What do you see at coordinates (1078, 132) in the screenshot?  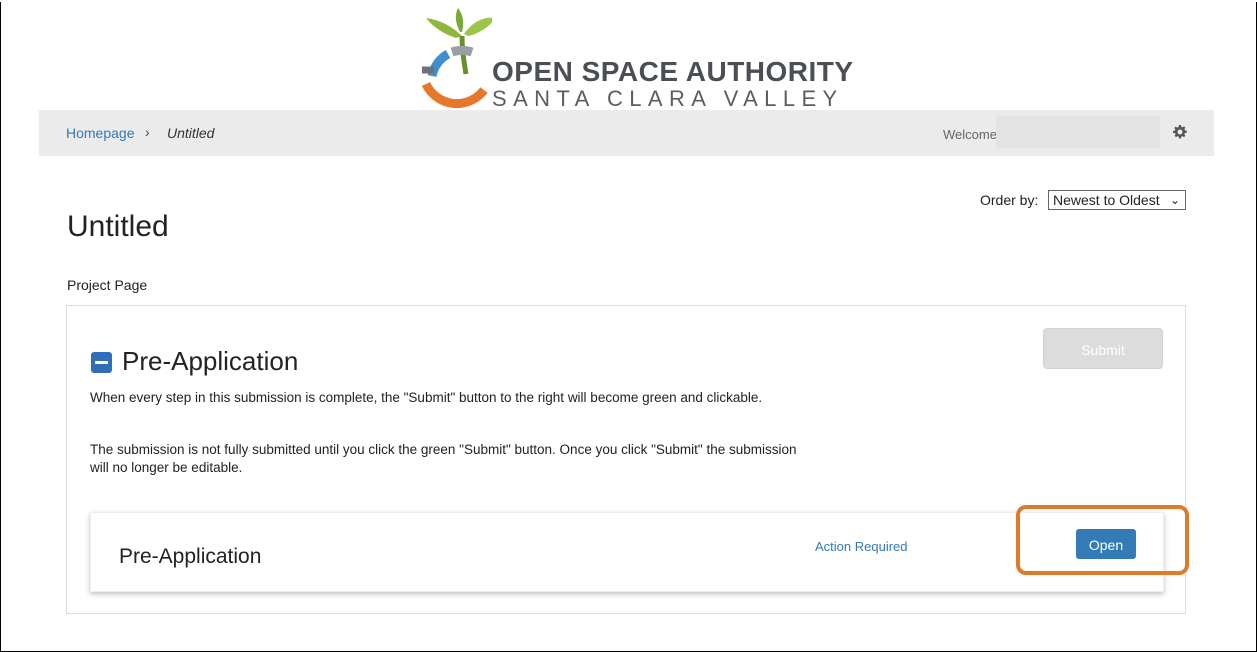 I see `user-name-field` at bounding box center [1078, 132].